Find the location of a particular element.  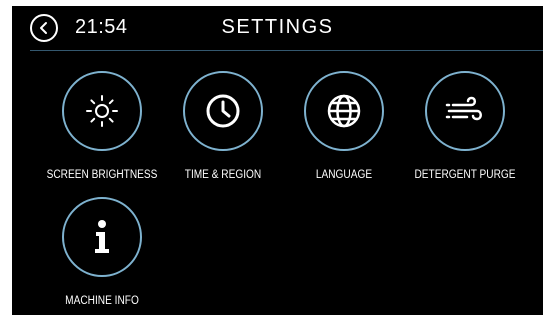

clock-icon is located at coordinates (223, 111).